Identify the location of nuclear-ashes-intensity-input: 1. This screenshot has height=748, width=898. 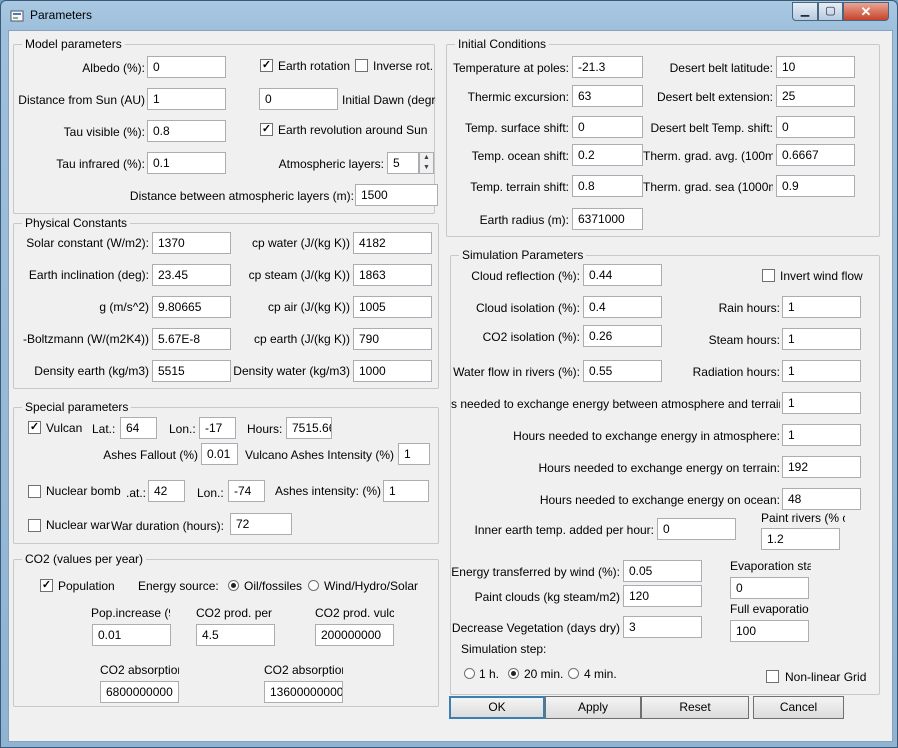
(406, 491).